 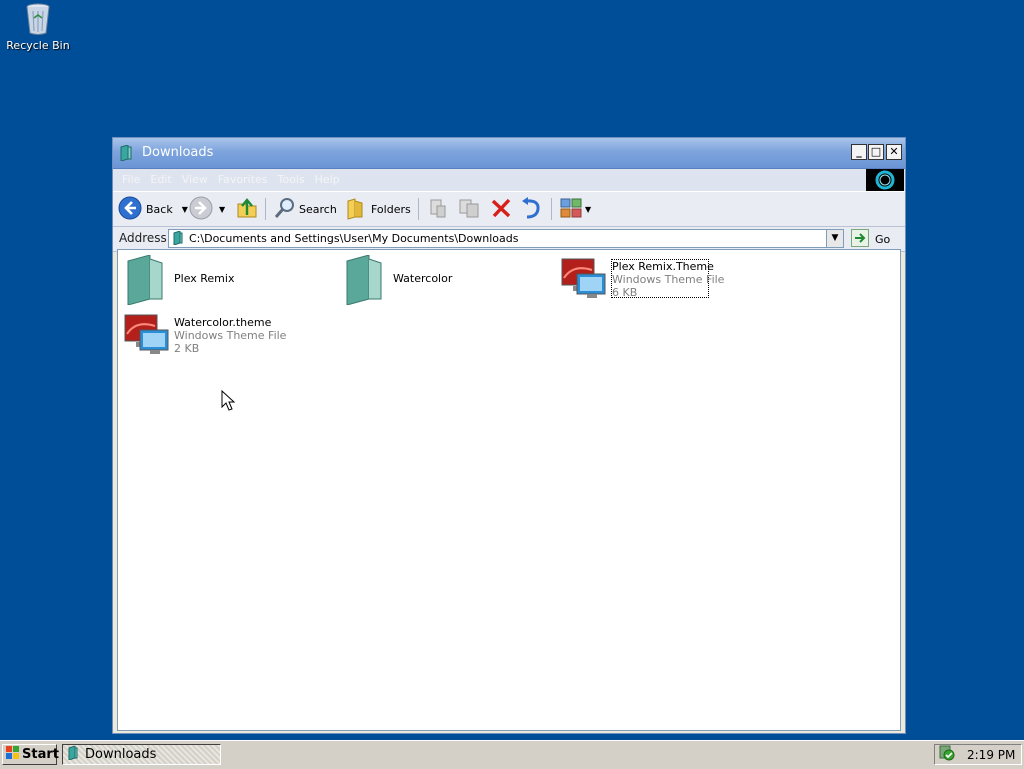 I want to click on back-arrow-icon, so click(x=130, y=209).